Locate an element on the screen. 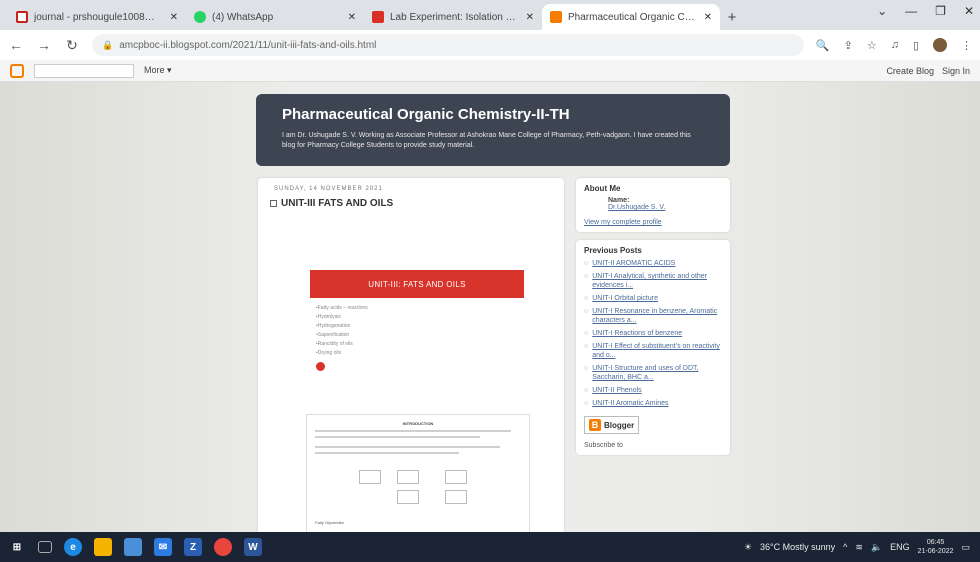  sign-in-link: Sign In is located at coordinates (956, 71).